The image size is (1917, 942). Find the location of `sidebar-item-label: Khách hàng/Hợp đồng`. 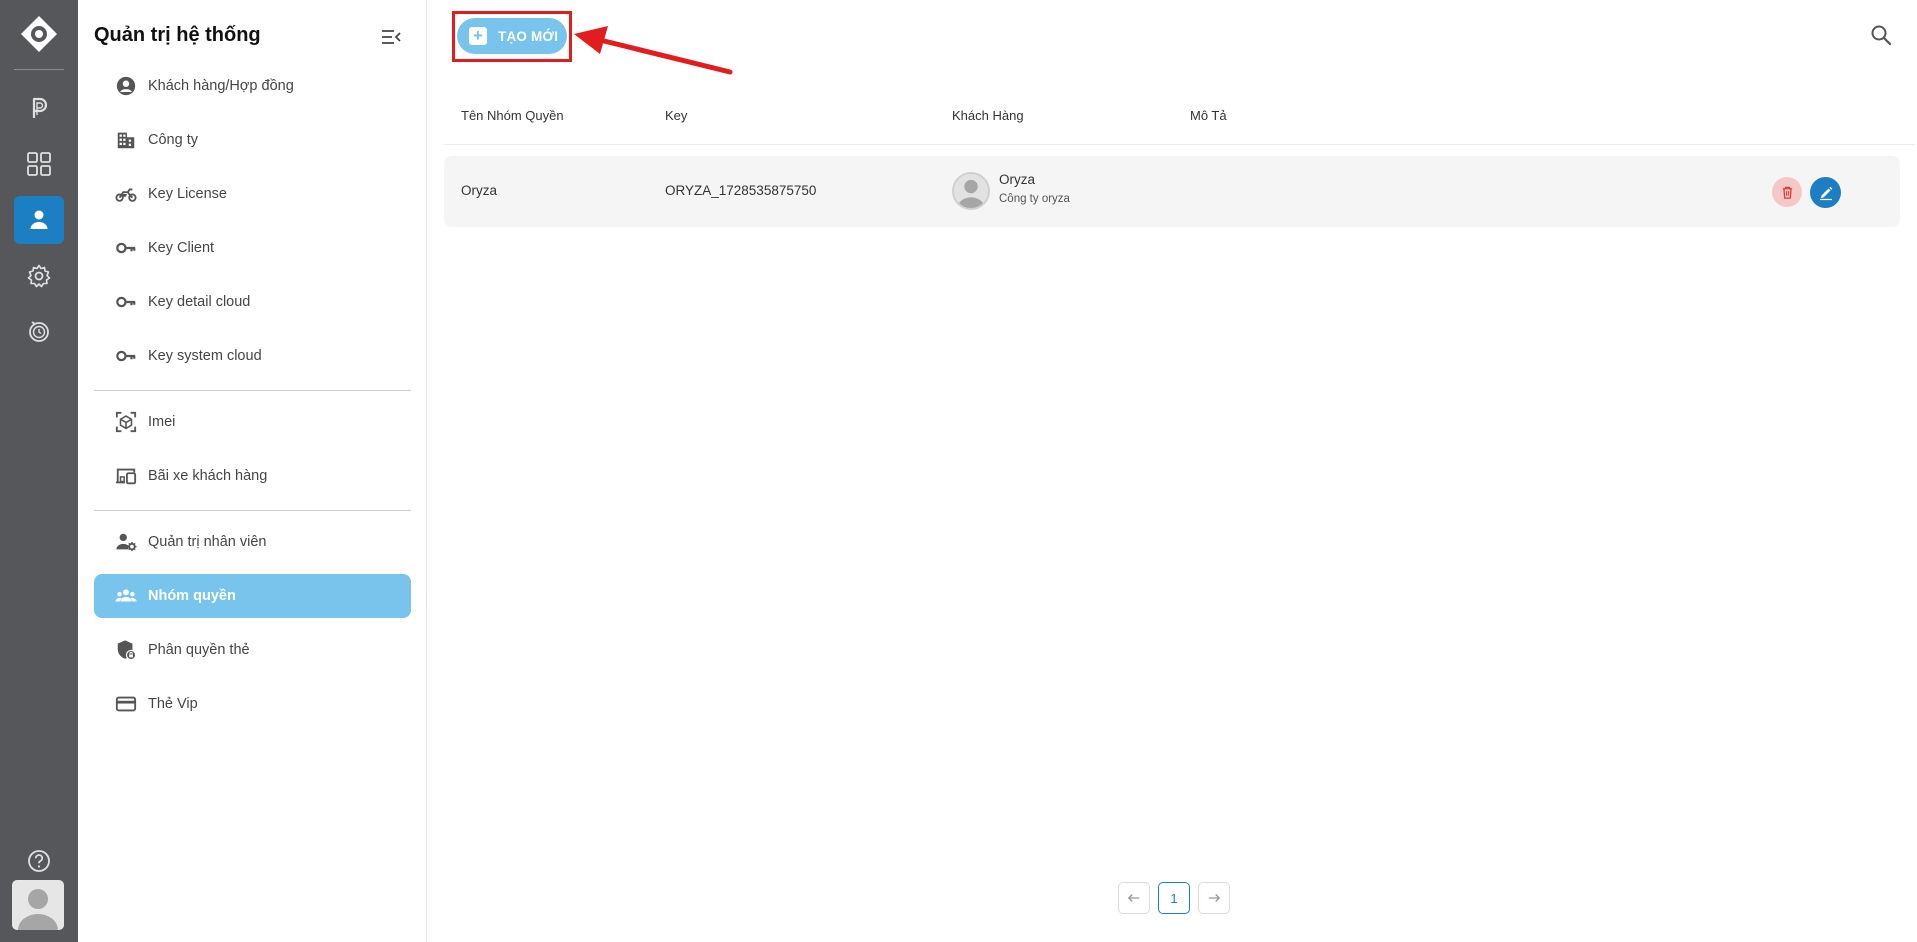

sidebar-item-label: Khách hàng/Hợp đồng is located at coordinates (221, 86).